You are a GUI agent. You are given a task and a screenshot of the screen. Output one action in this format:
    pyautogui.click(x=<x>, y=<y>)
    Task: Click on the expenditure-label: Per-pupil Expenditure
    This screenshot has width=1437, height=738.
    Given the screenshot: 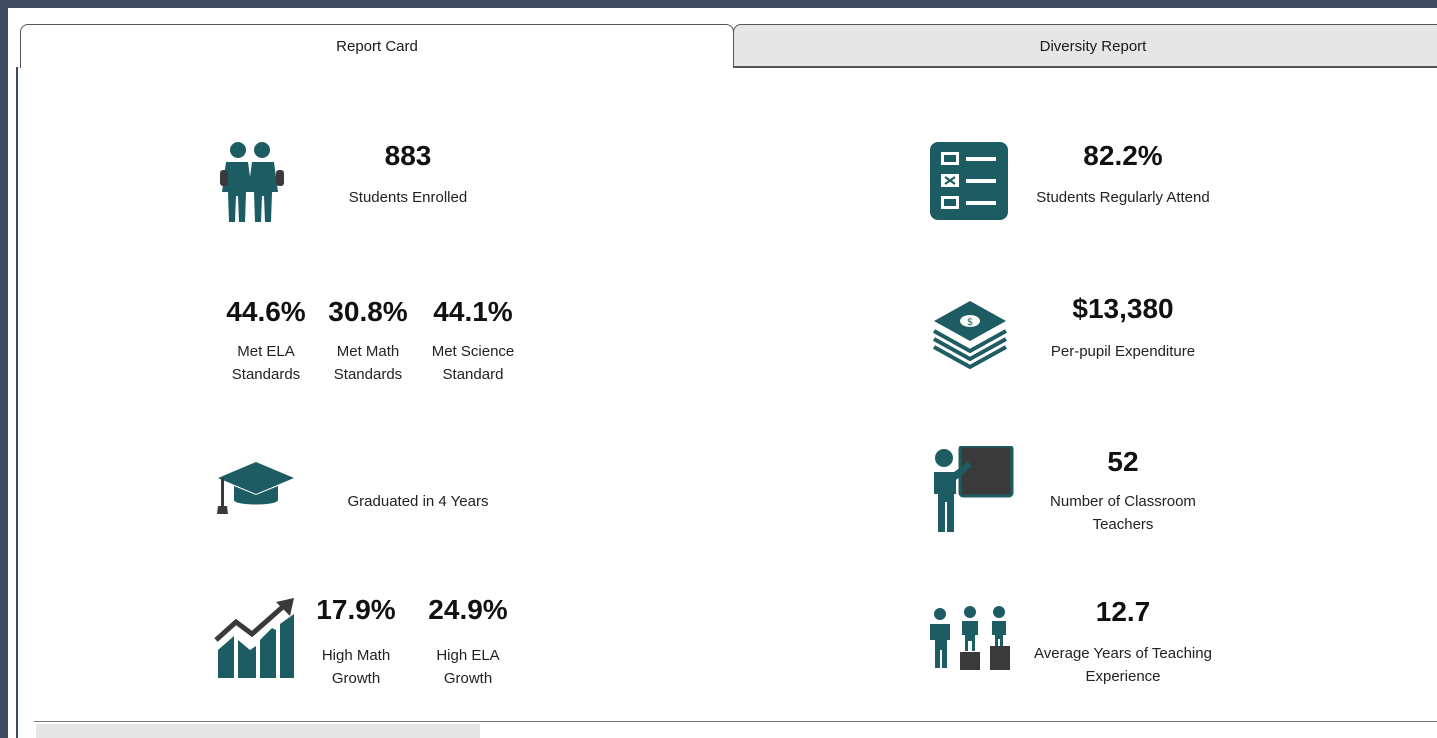 What is the action you would take?
    pyautogui.click(x=1123, y=351)
    